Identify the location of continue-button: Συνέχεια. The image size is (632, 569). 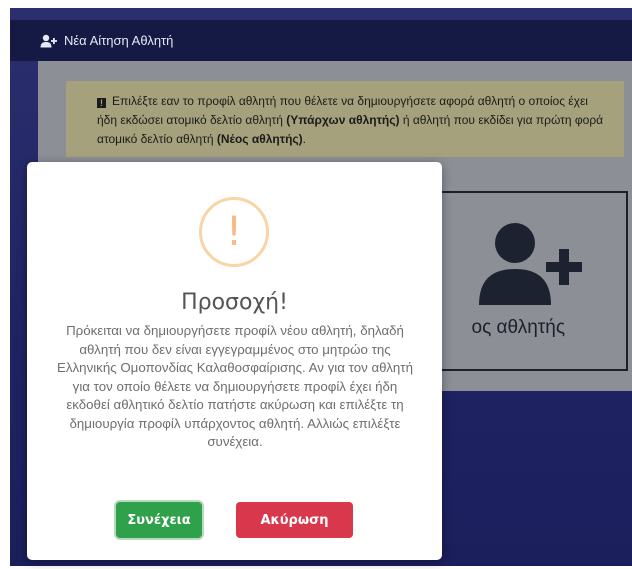
(159, 520).